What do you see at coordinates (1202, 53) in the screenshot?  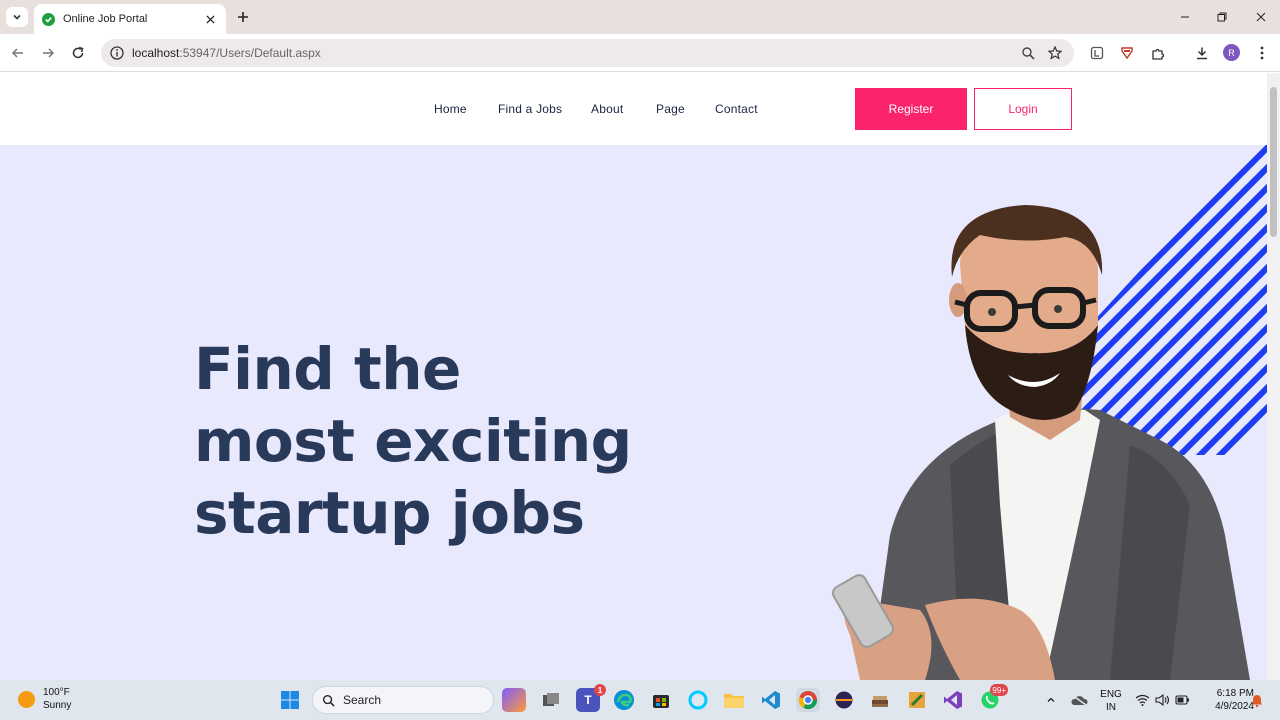 I see `downloads-icon` at bounding box center [1202, 53].